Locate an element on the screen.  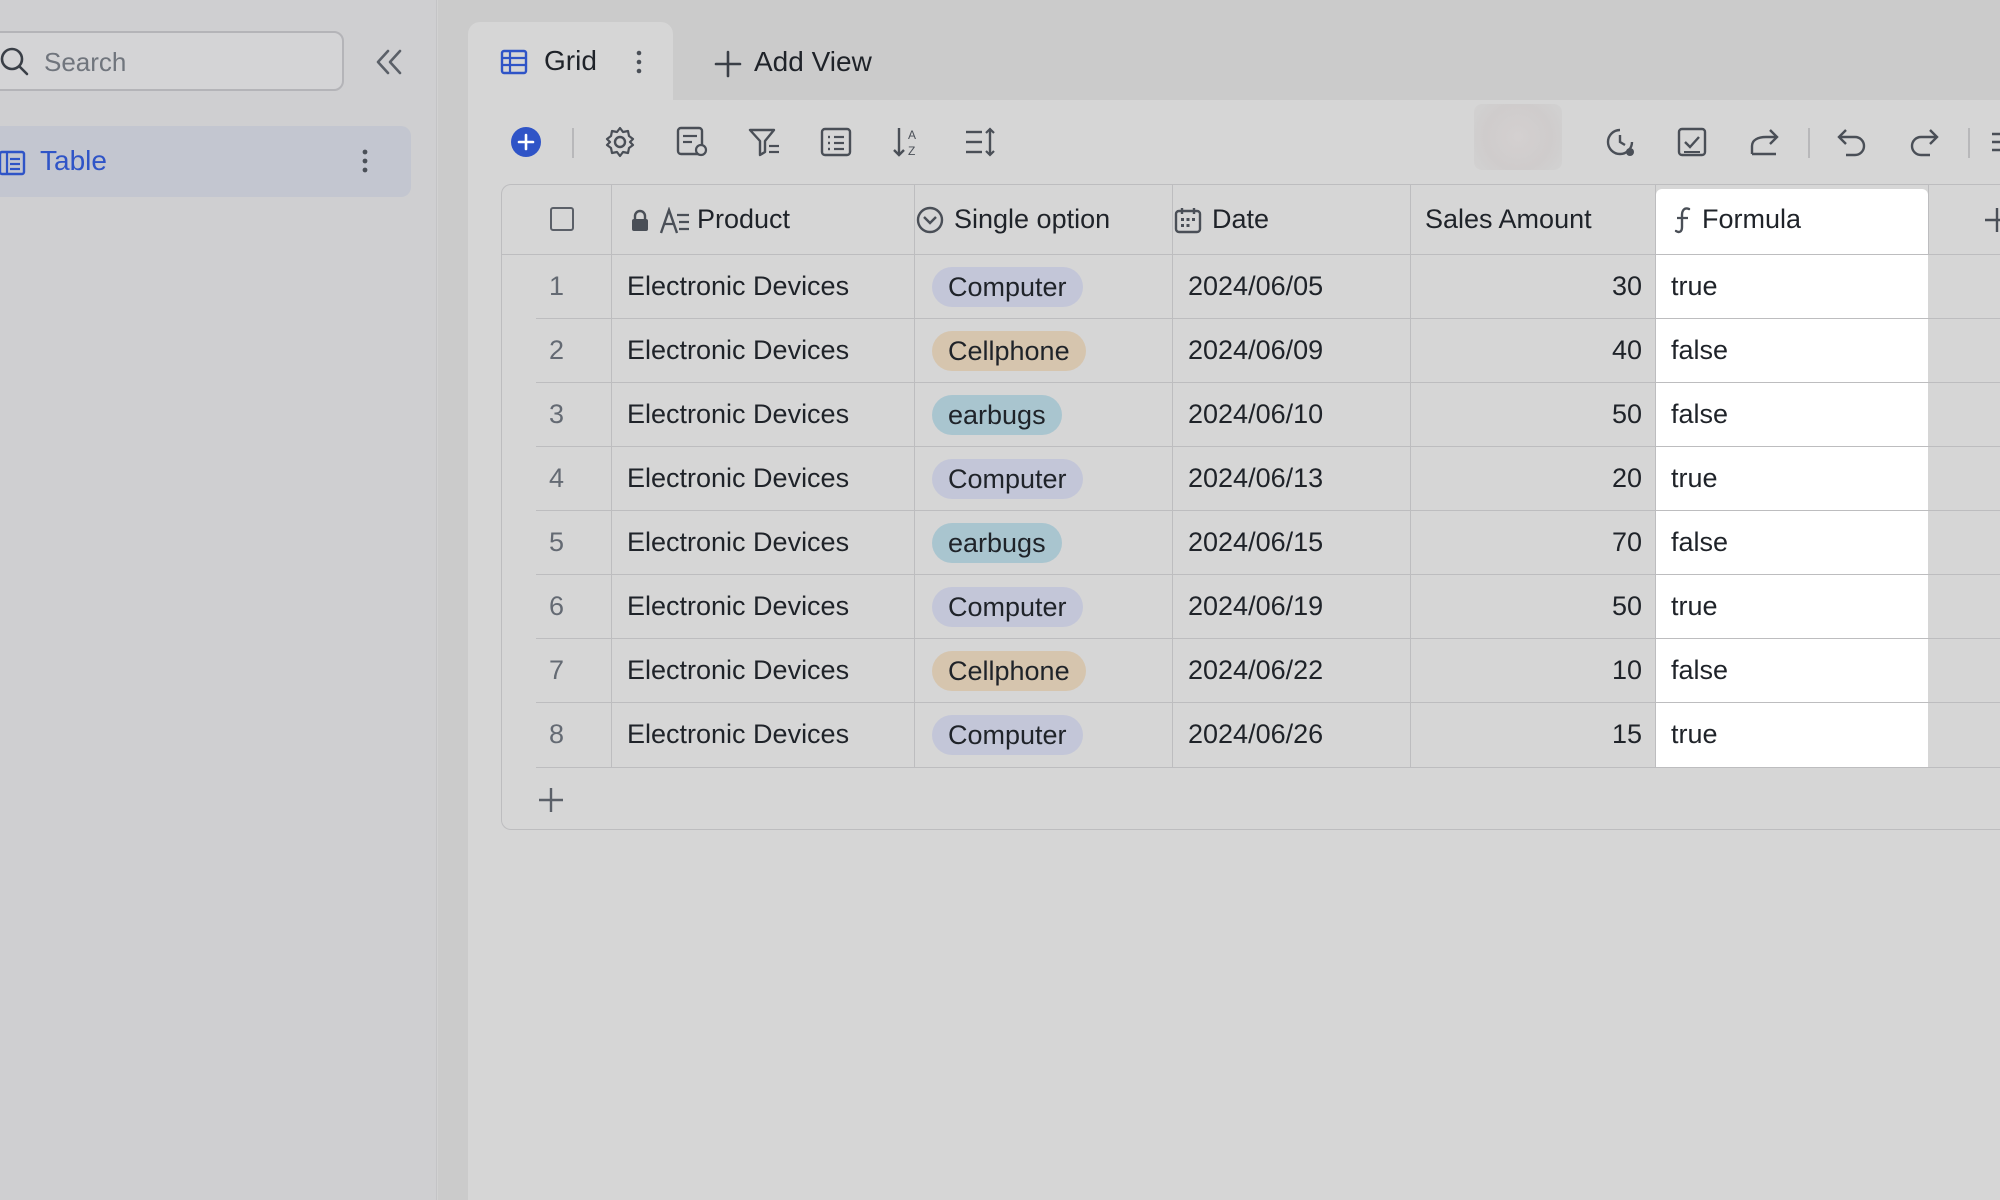
column-header-product: Product is located at coordinates (743, 219).